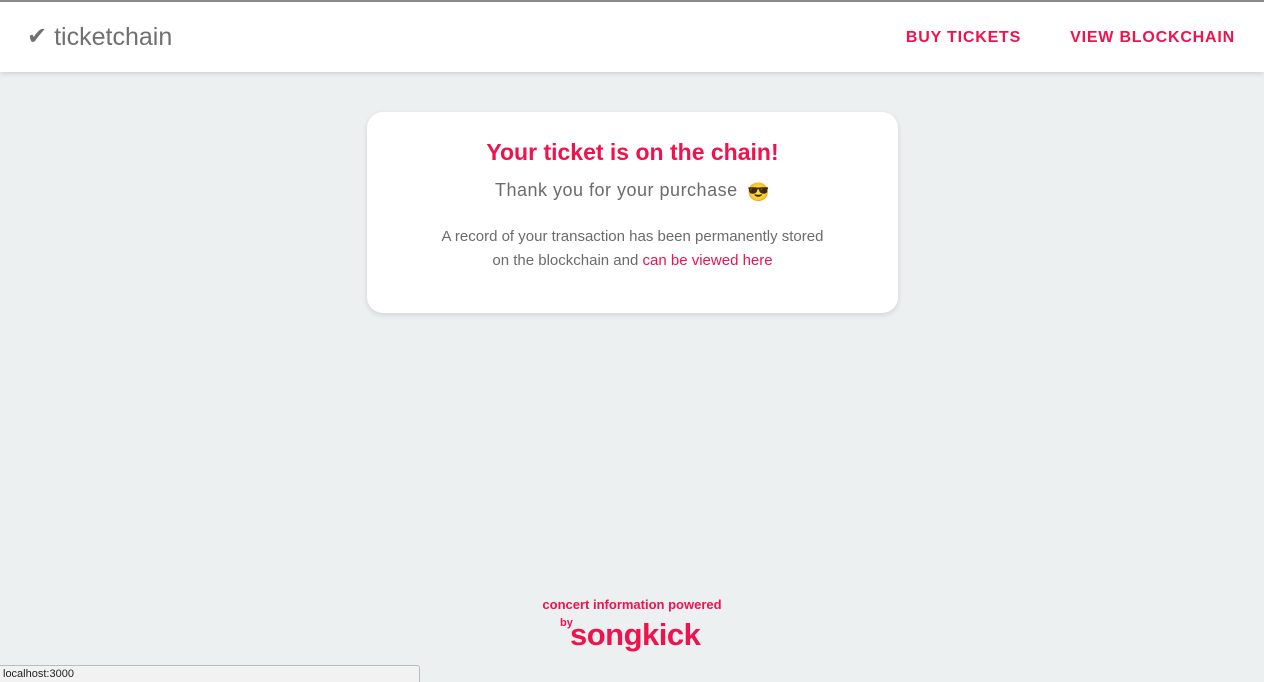  I want to click on confirmation-subtitle: Thank you for your purchase 😎, so click(632, 191).